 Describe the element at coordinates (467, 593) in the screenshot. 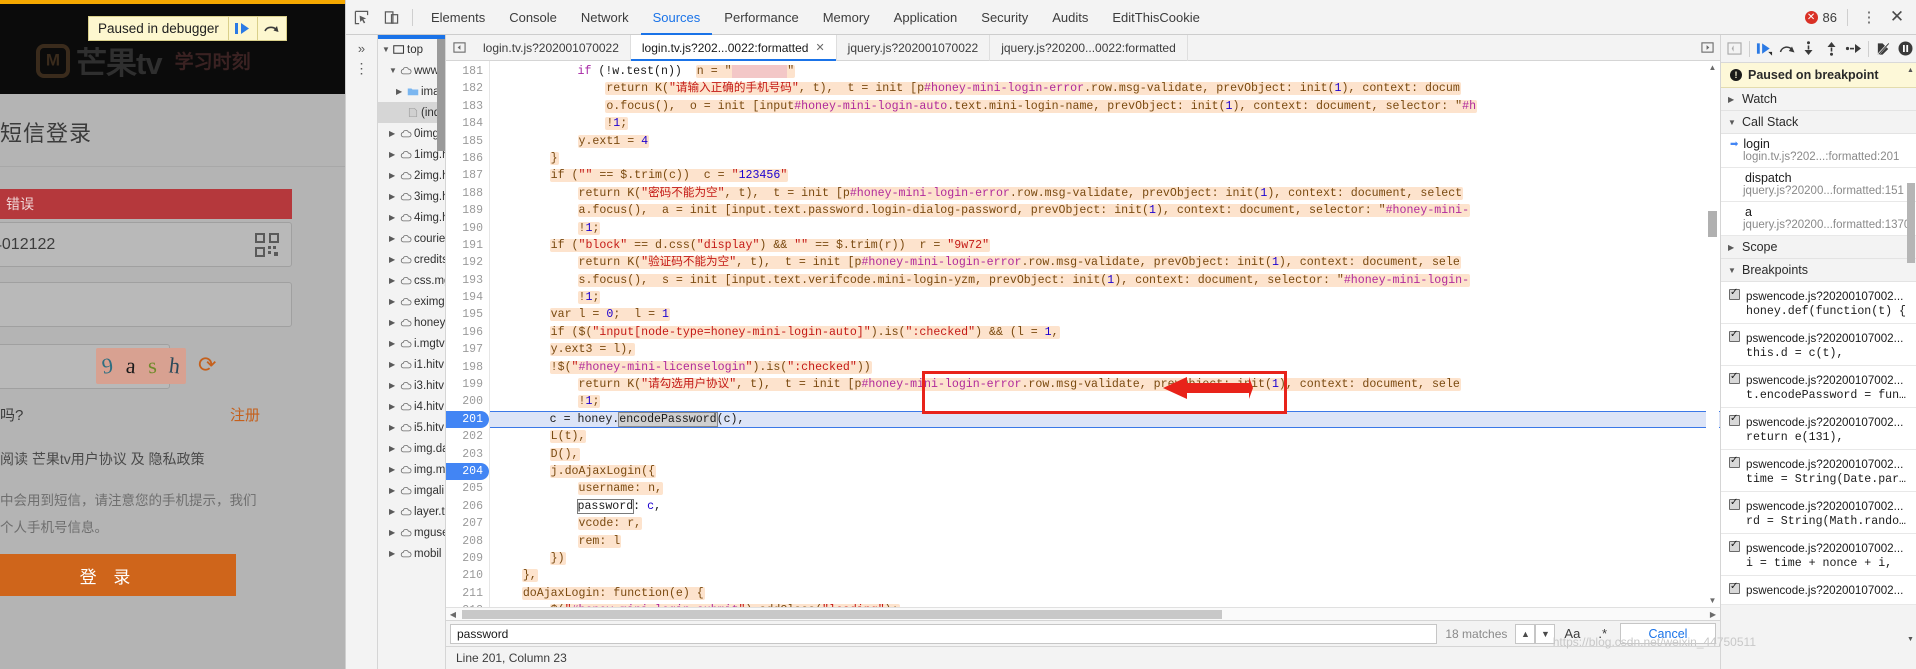

I see `line-number: 211` at that location.